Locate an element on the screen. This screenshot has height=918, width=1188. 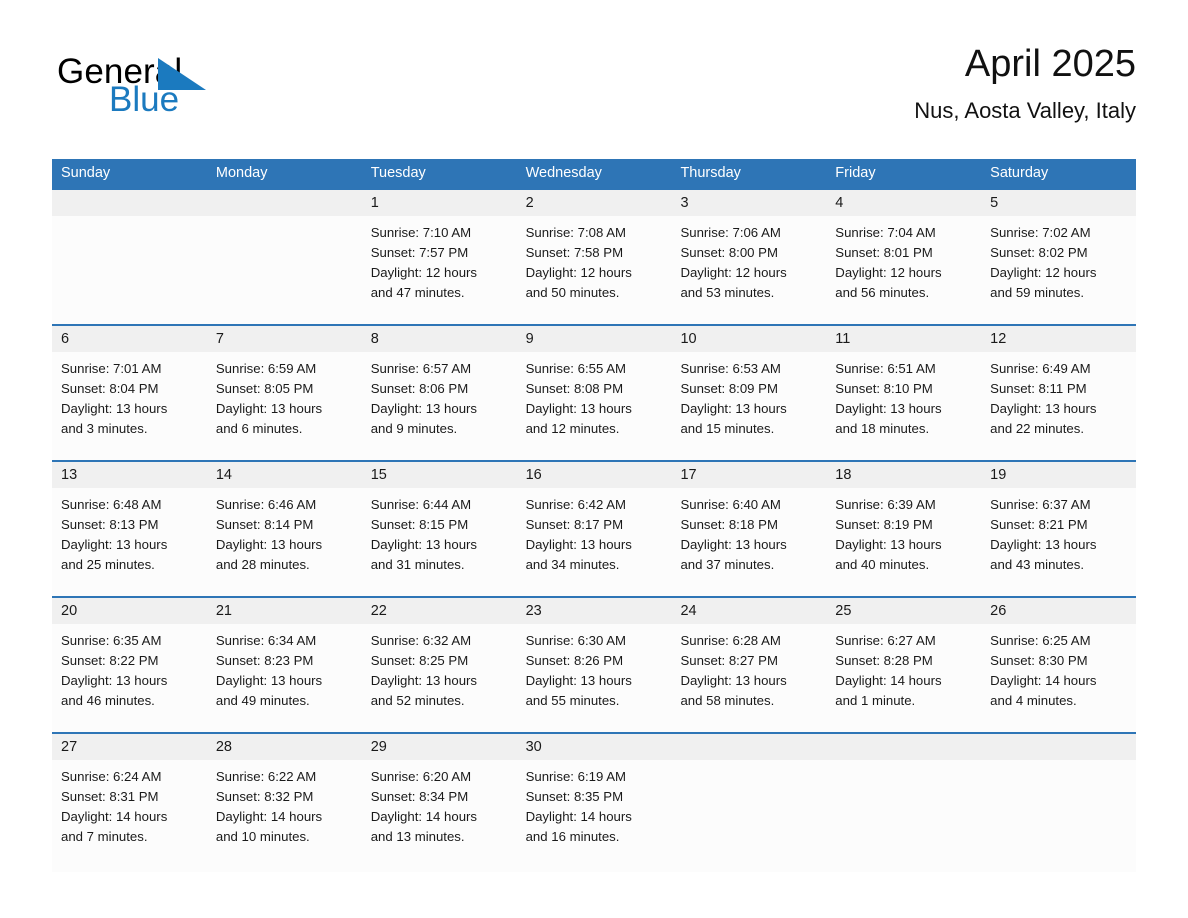
page-title: April 2025 is located at coordinates (1050, 64).